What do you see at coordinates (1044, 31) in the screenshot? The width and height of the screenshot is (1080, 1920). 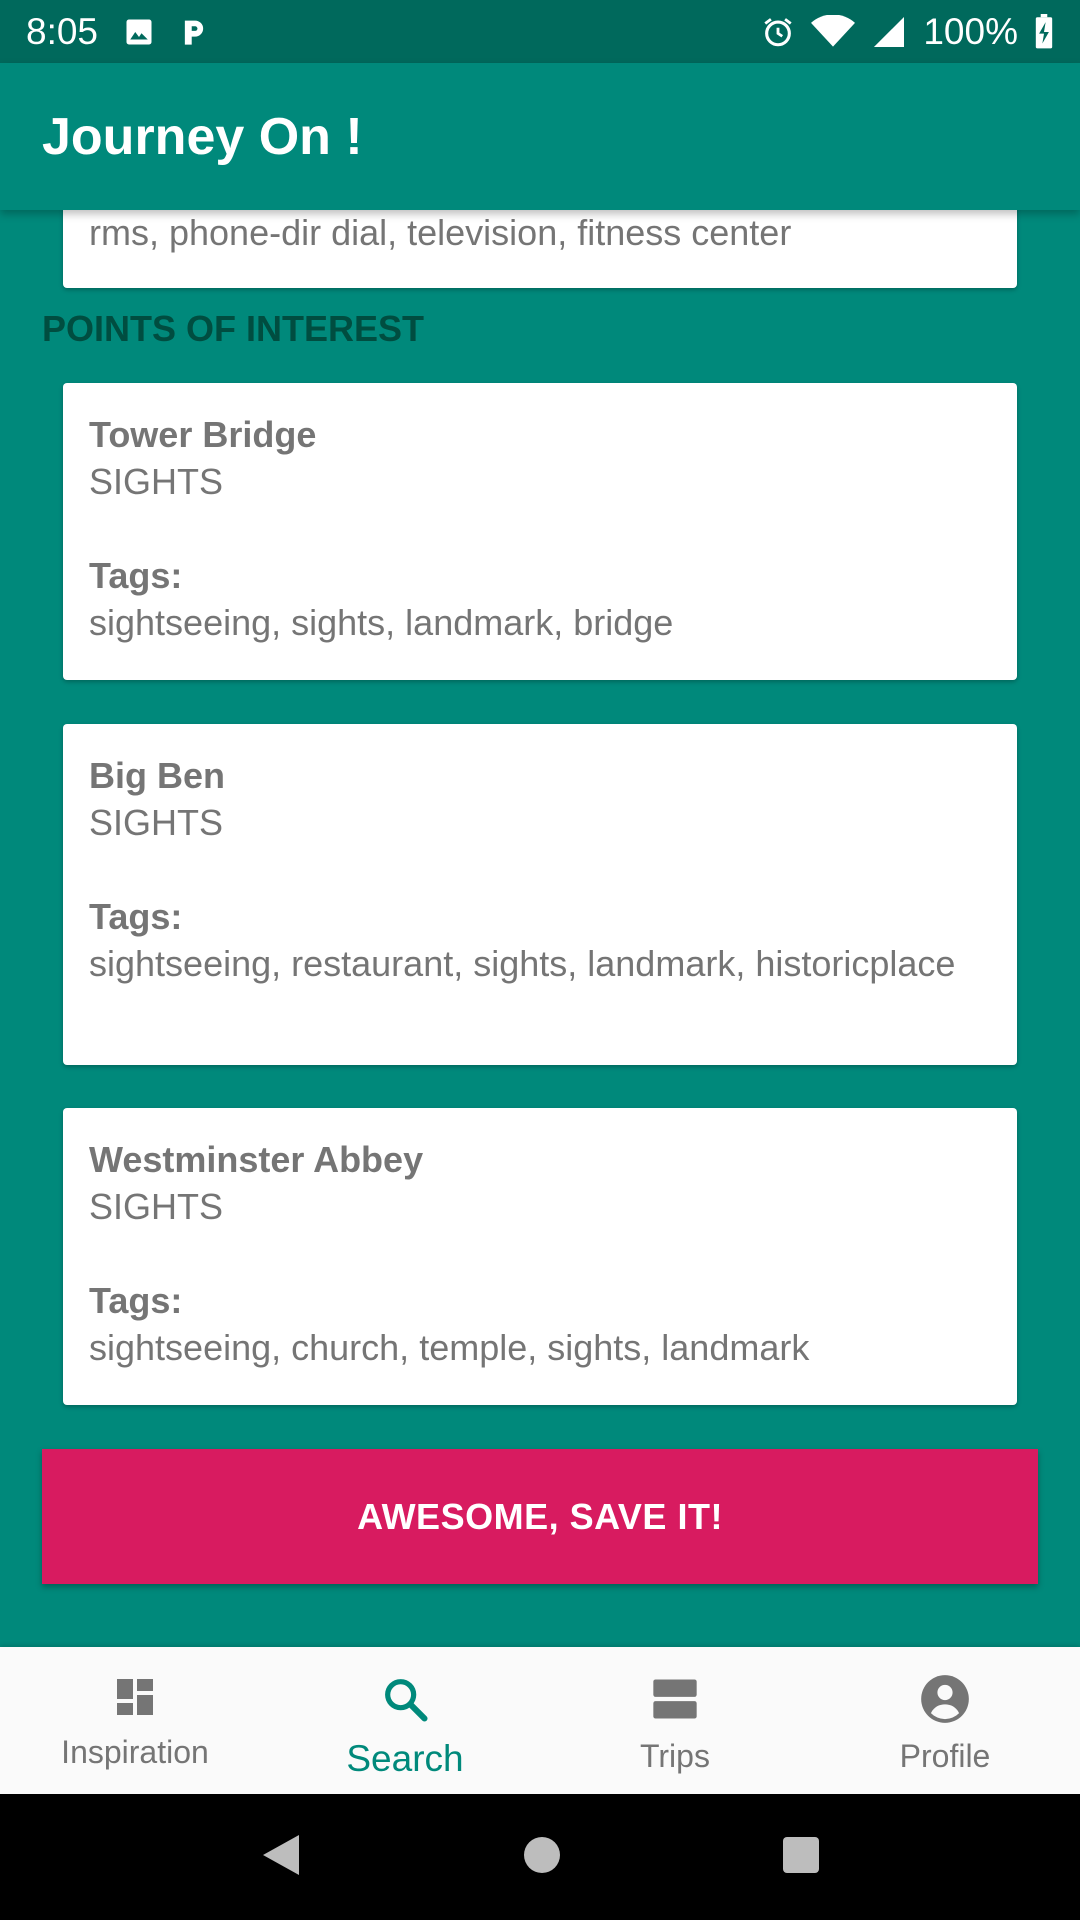 I see `battery-charging-icon` at bounding box center [1044, 31].